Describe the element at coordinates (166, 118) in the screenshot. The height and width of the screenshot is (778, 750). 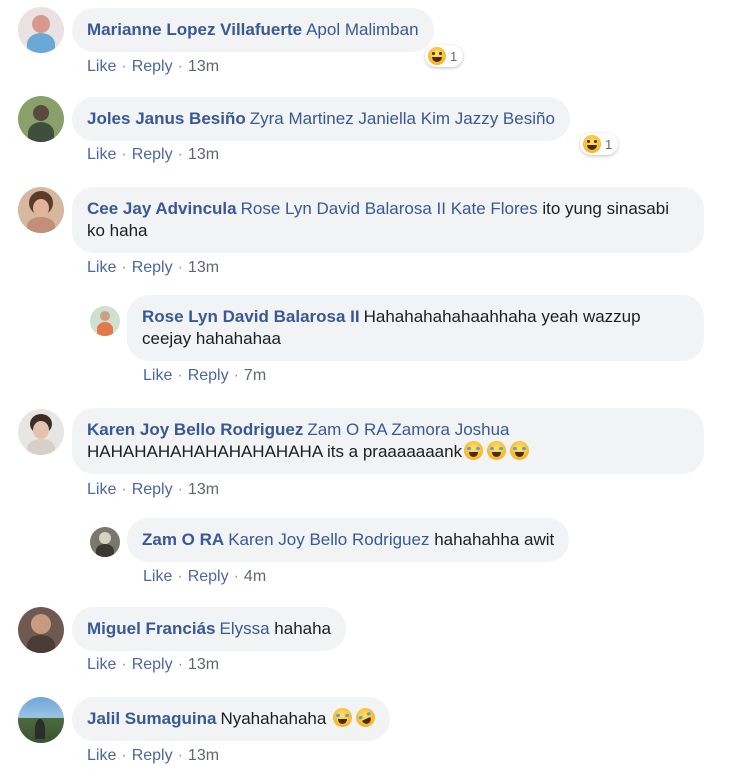
I see `comment-author: Joles Janus Besiño` at that location.